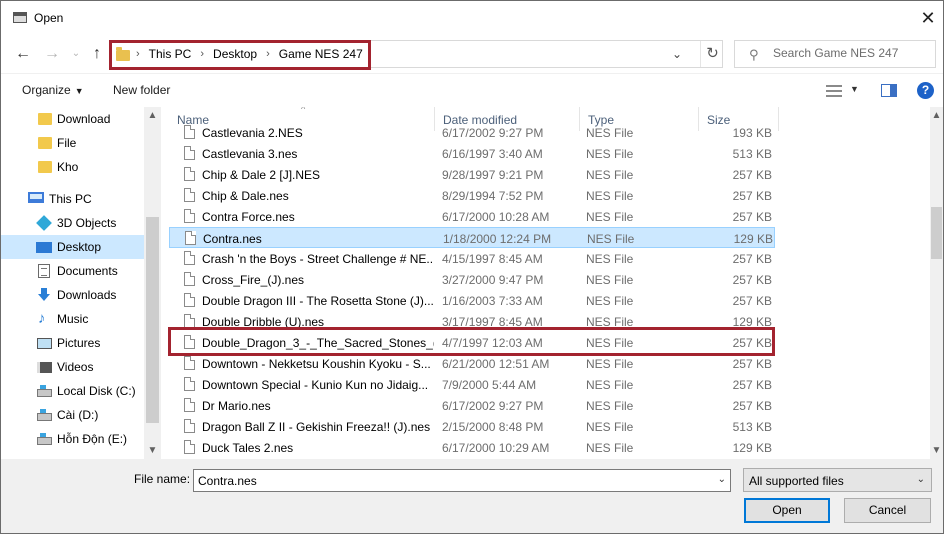 The image size is (944, 534). I want to click on nav-pane-scrollbar: ▲ ▼, so click(152, 283).